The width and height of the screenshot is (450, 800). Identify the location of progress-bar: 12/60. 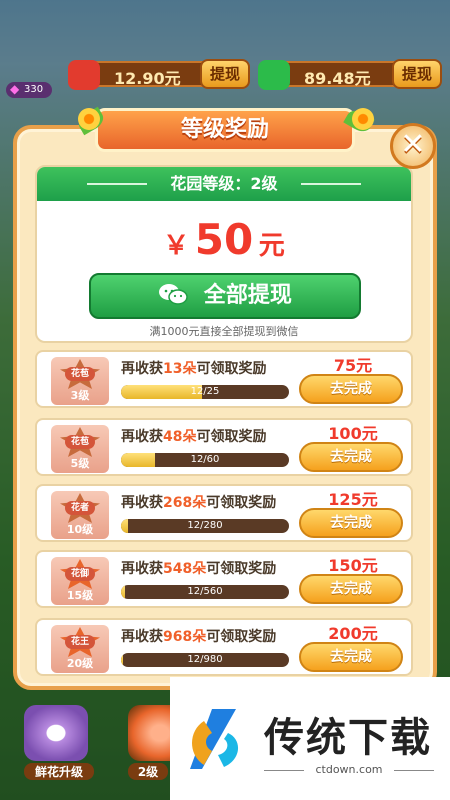
(205, 460).